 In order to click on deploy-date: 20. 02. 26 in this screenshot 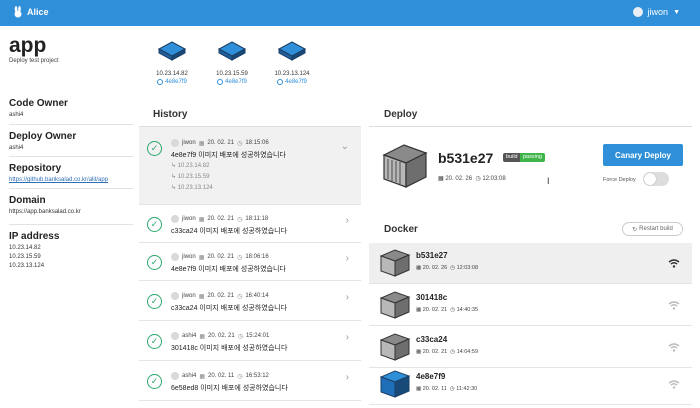, I will do `click(459, 179)`.